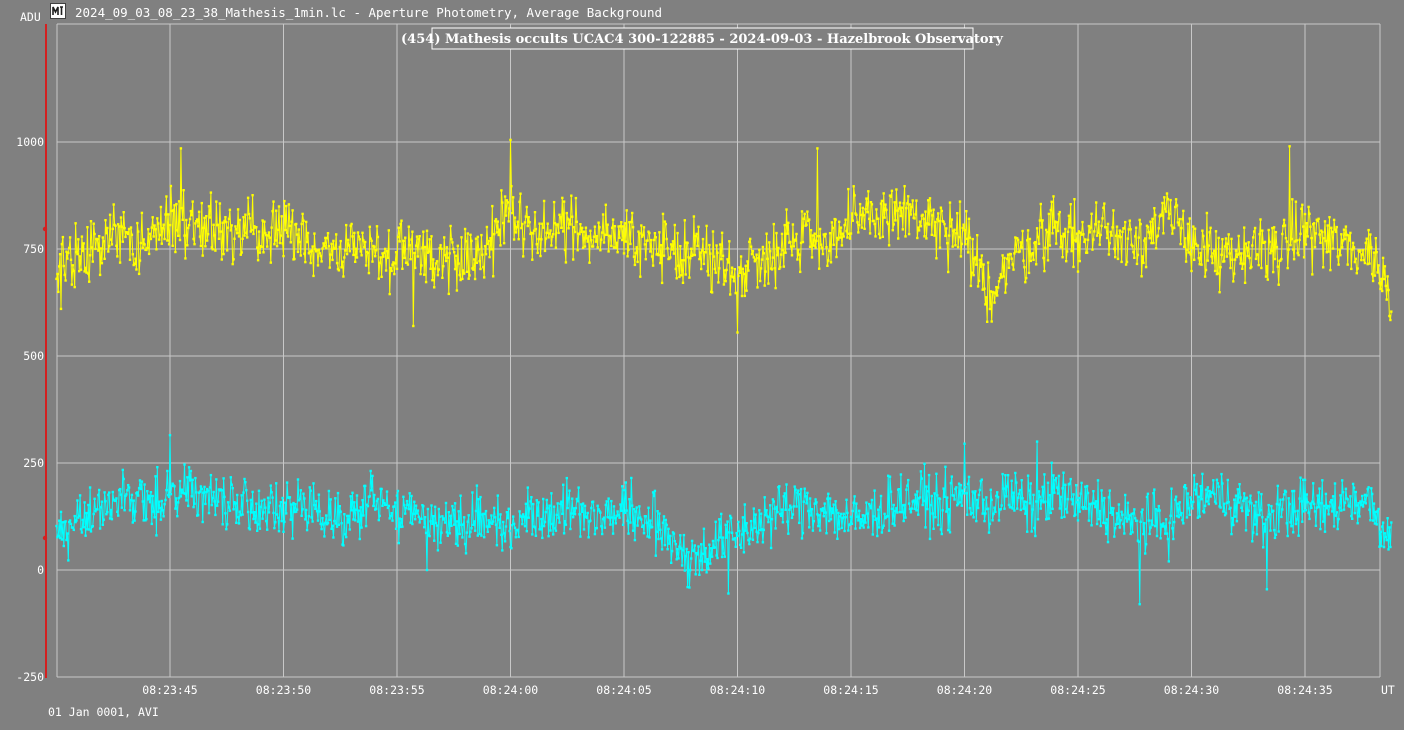  What do you see at coordinates (45, 229) in the screenshot?
I see `marker-handle-target` at bounding box center [45, 229].